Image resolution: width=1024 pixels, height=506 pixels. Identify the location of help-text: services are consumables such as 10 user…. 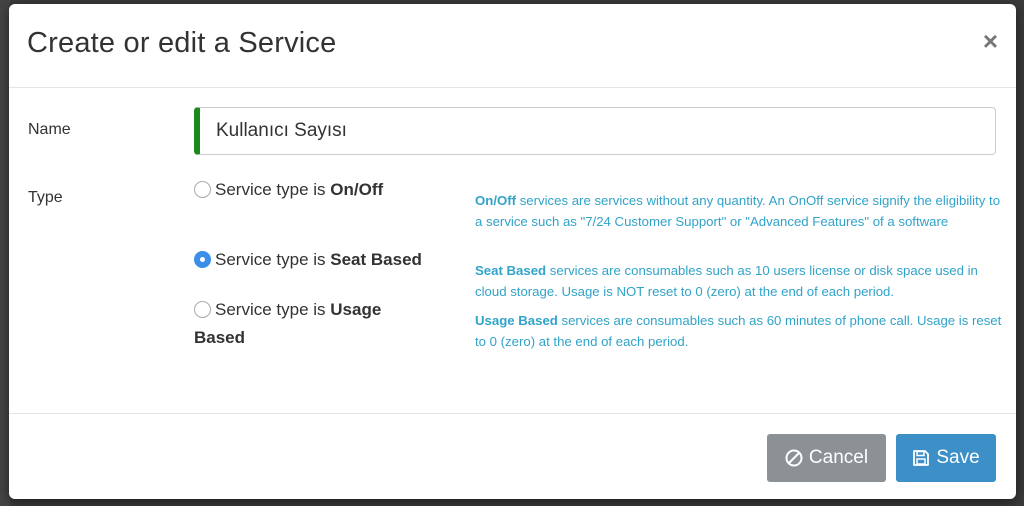
(726, 281).